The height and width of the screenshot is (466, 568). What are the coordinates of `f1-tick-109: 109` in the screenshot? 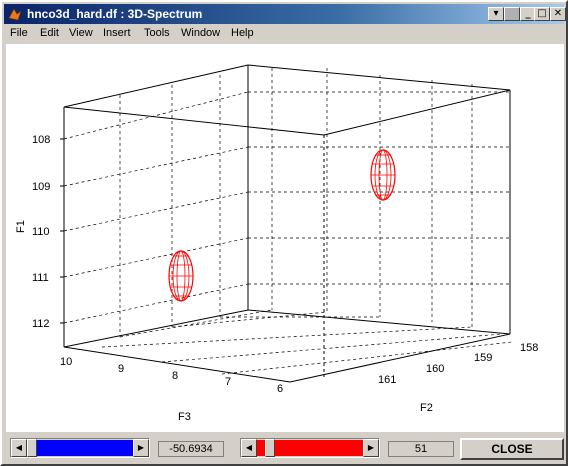 It's located at (41, 187).